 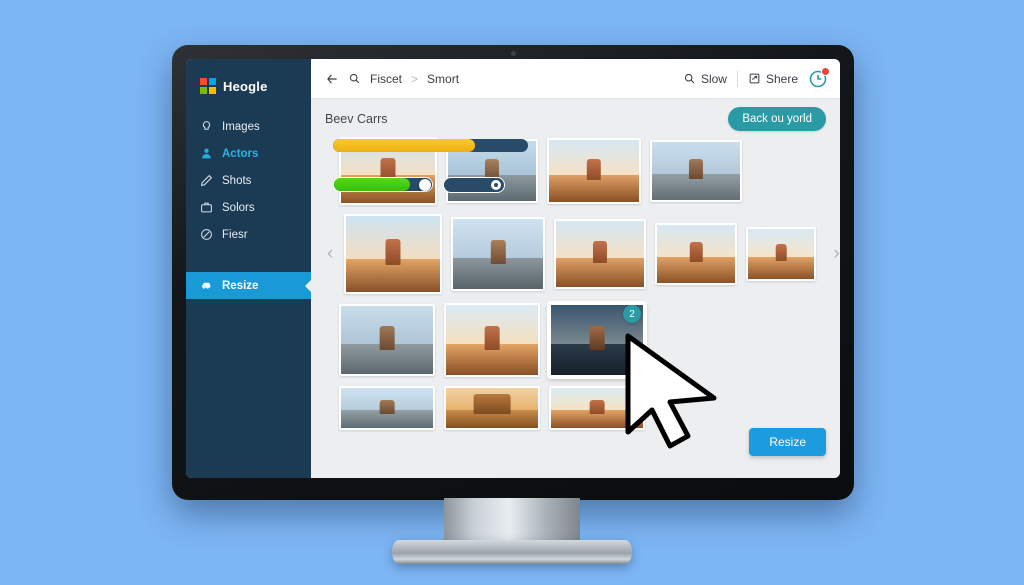 I want to click on toolbar-share-label: Shere, so click(x=781, y=78).